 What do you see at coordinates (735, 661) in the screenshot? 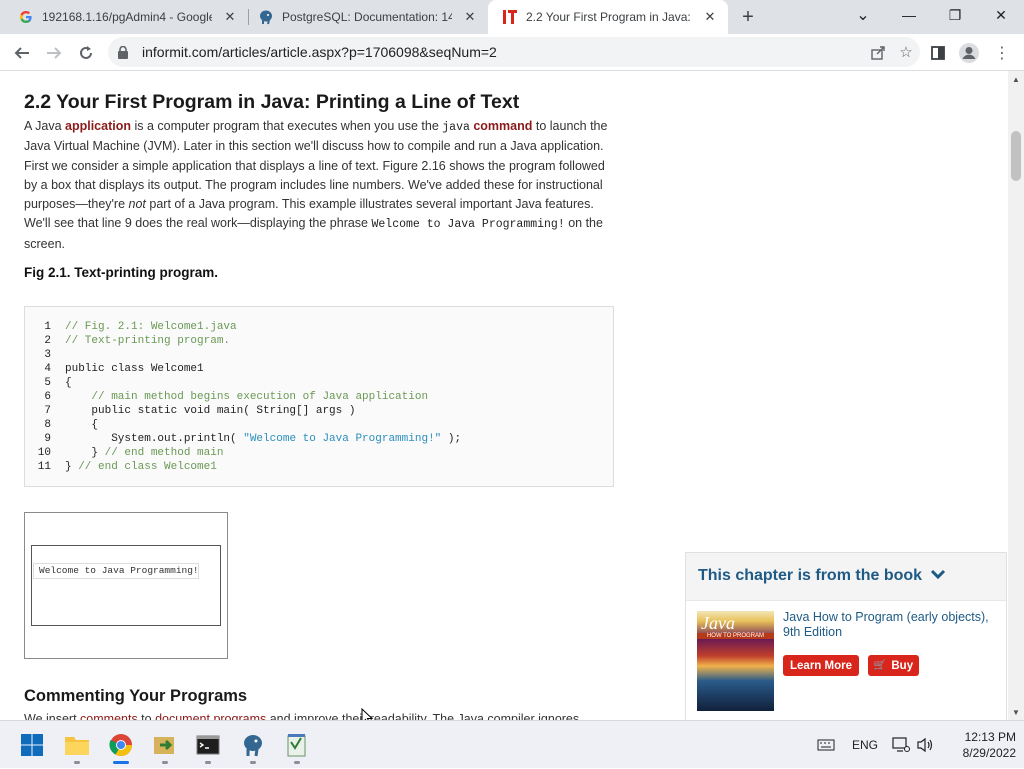
I see `book-cover-image: Java HOW TO PROGRAM` at bounding box center [735, 661].